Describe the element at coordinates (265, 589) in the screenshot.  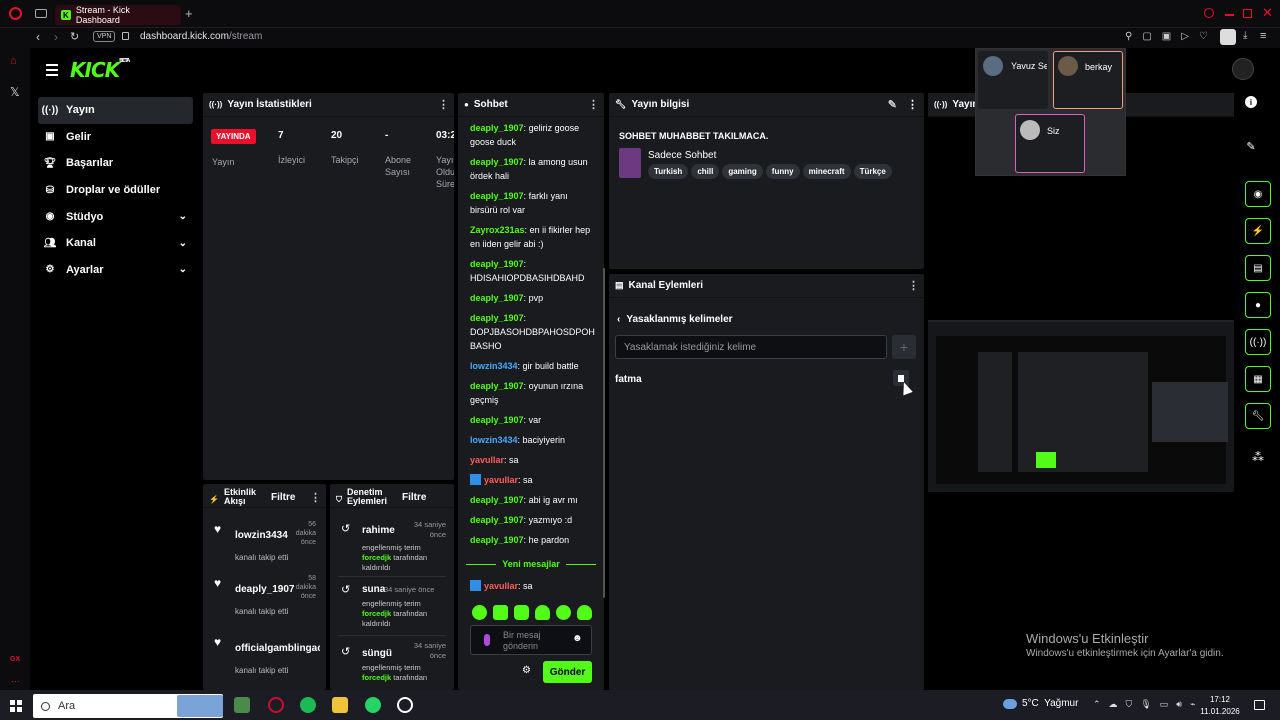
I see `activity-user: deaply_1907` at that location.